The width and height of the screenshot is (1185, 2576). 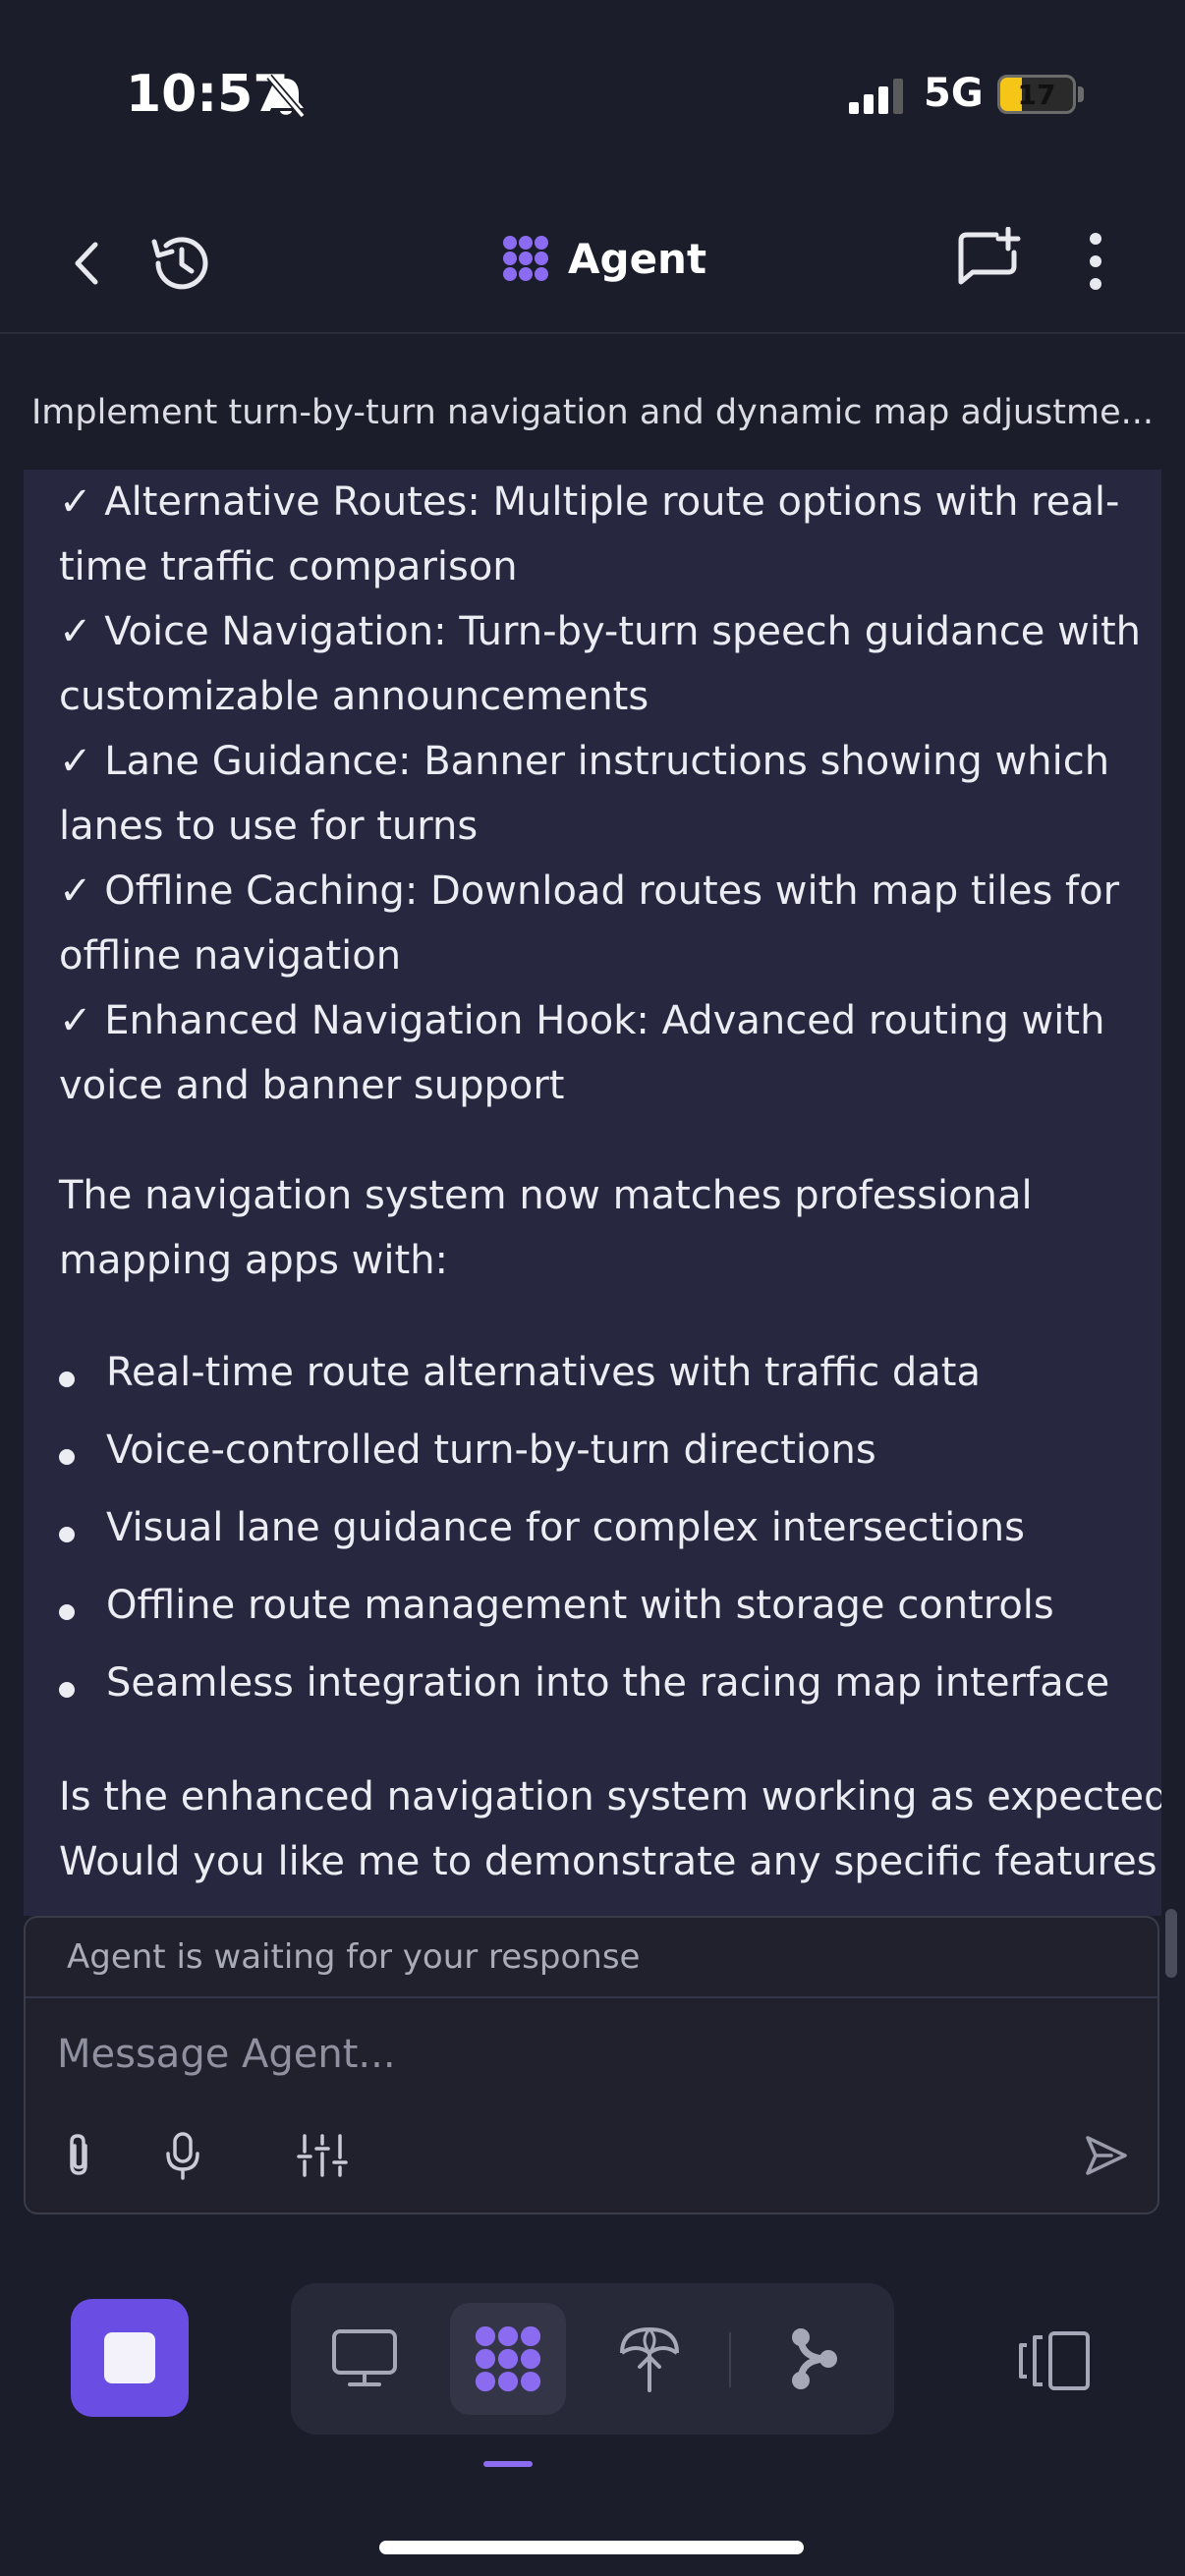 What do you see at coordinates (592, 1997) in the screenshot?
I see `composer-divider` at bounding box center [592, 1997].